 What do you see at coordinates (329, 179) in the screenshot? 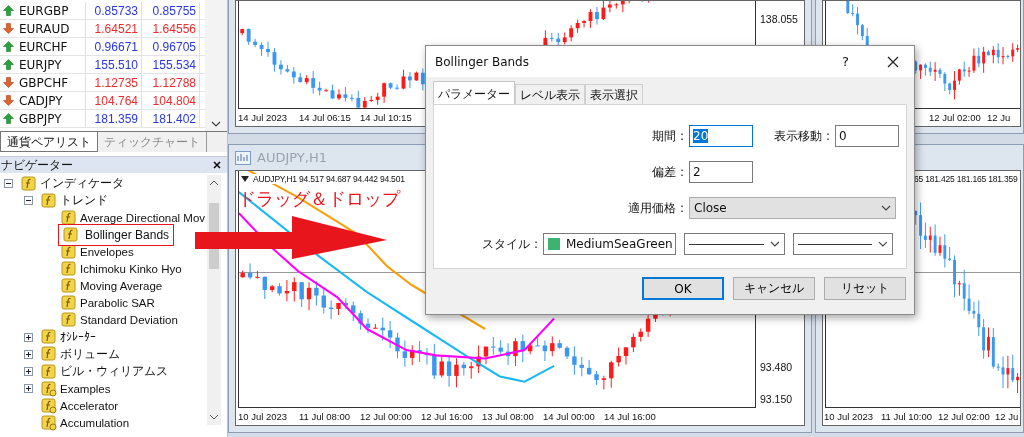
I see `chart-header: AUDJPY,H1 94.517 94.687 94.442 94.501` at bounding box center [329, 179].